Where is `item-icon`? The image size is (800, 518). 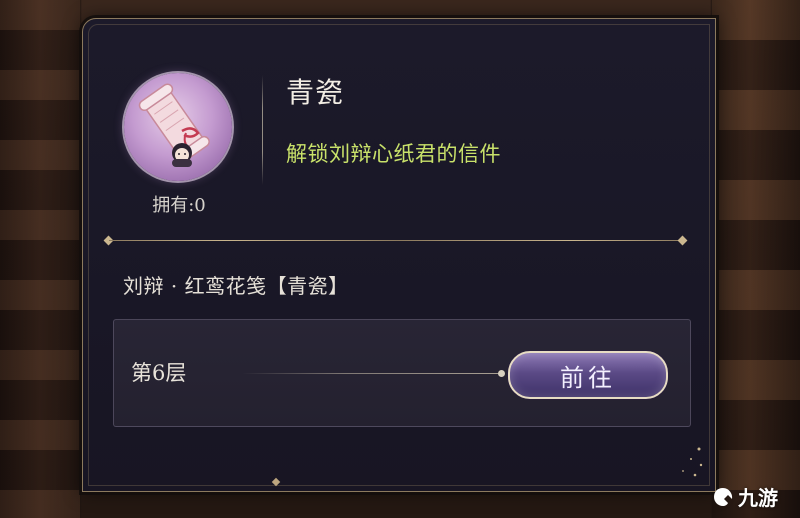 item-icon is located at coordinates (178, 127).